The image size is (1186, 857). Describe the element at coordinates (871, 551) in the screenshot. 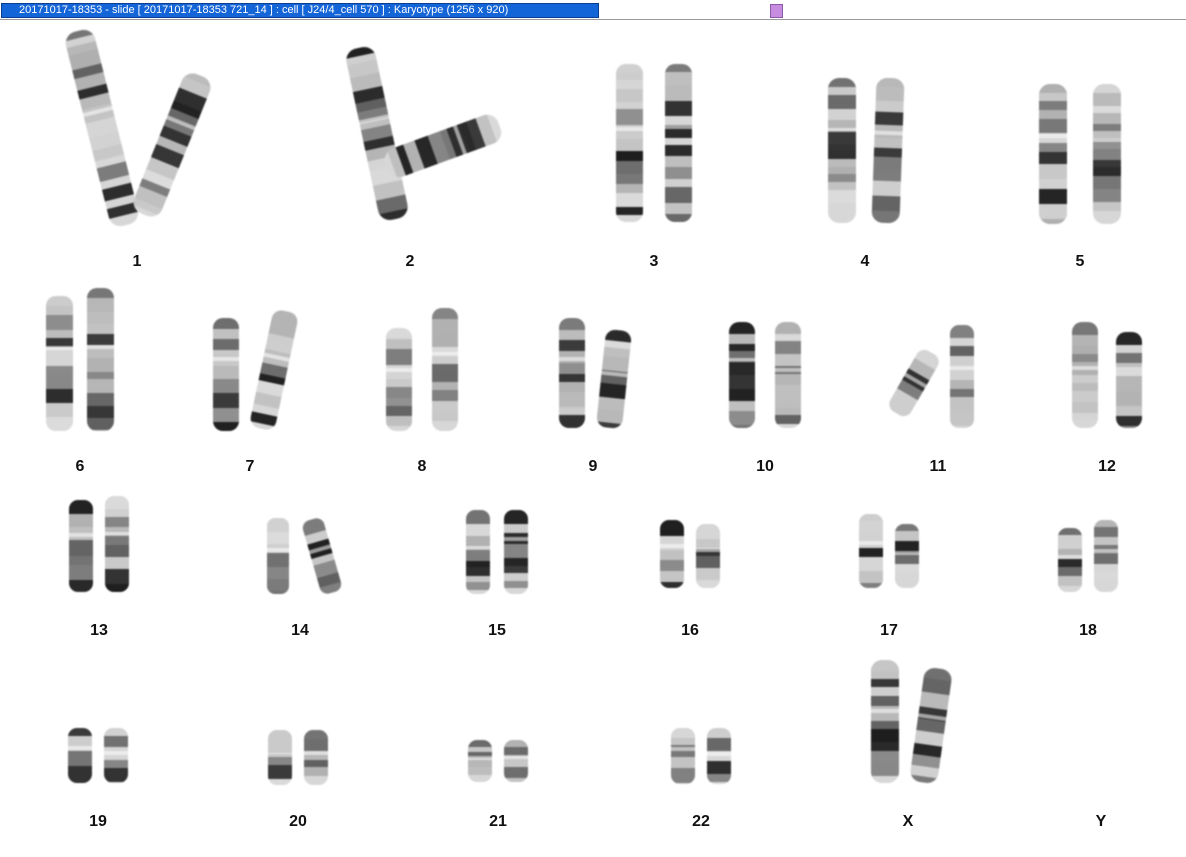

I see `chromosome-17-a` at that location.